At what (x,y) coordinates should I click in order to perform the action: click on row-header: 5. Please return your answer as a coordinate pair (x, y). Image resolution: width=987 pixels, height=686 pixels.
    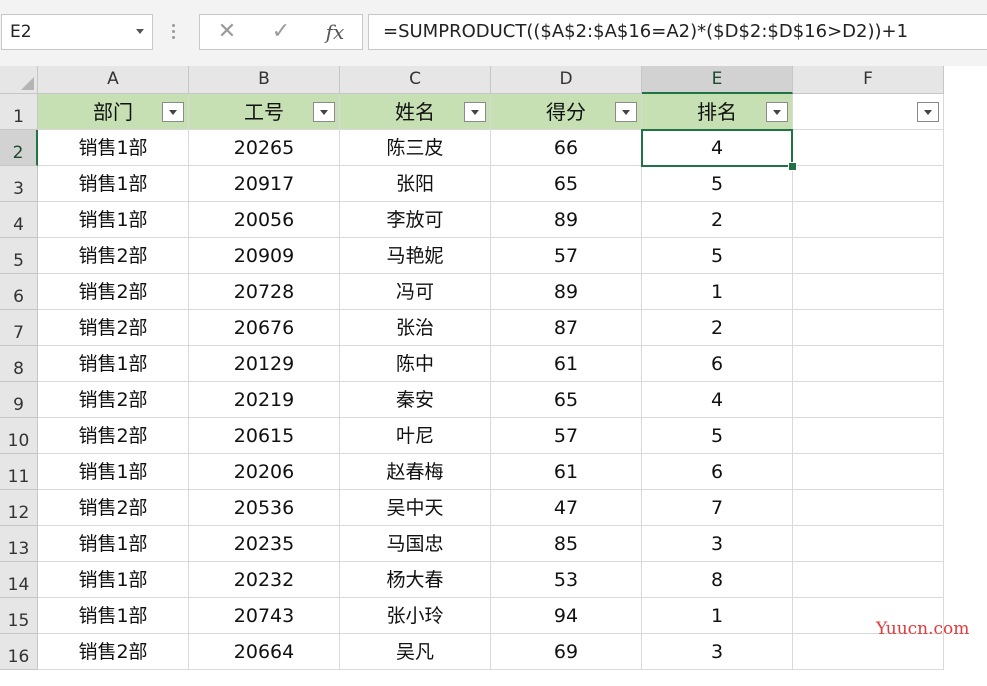
    Looking at the image, I should click on (19, 256).